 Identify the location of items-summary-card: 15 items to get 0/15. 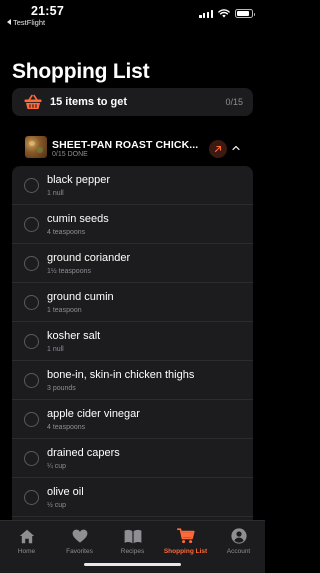
(132, 102).